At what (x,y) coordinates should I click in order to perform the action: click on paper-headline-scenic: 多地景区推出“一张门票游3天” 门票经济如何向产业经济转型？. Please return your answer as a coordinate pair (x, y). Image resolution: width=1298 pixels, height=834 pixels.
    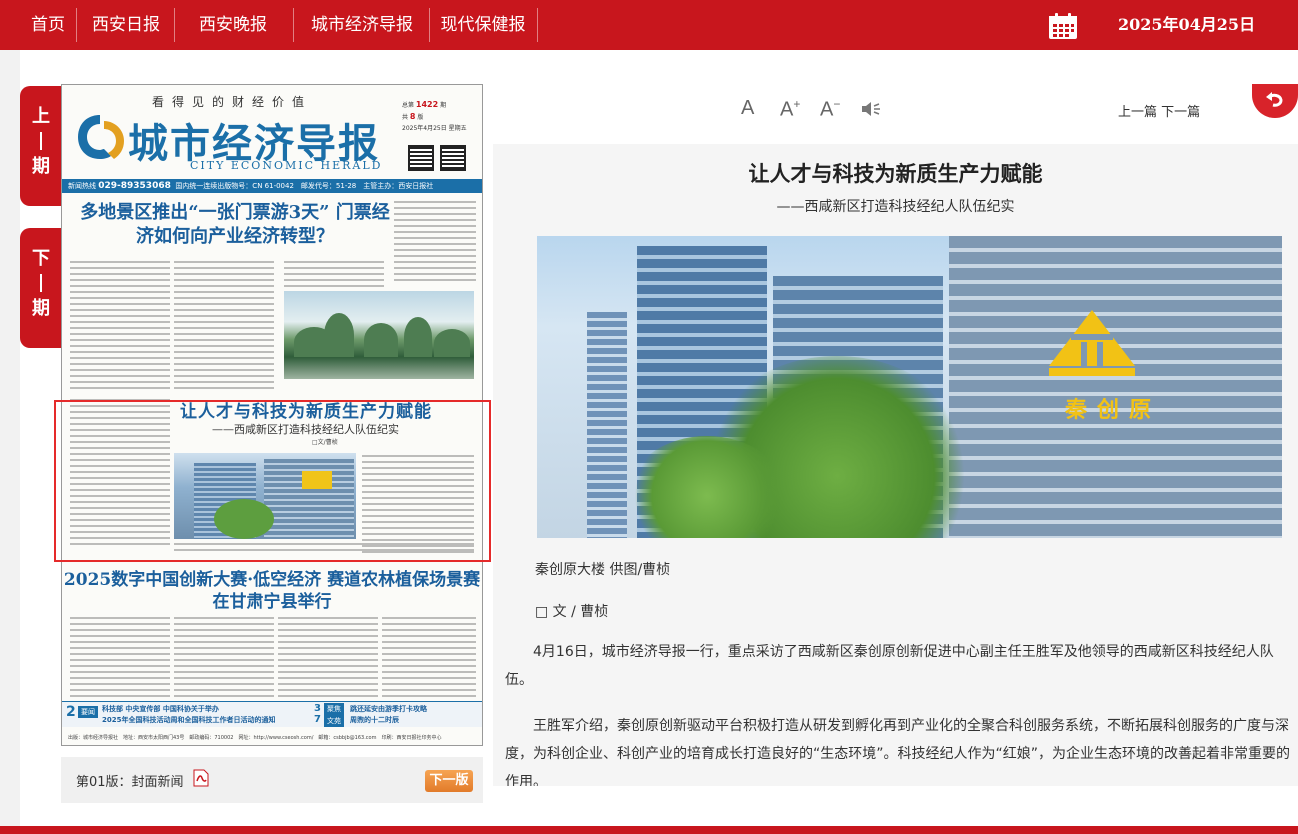
    Looking at the image, I should click on (235, 224).